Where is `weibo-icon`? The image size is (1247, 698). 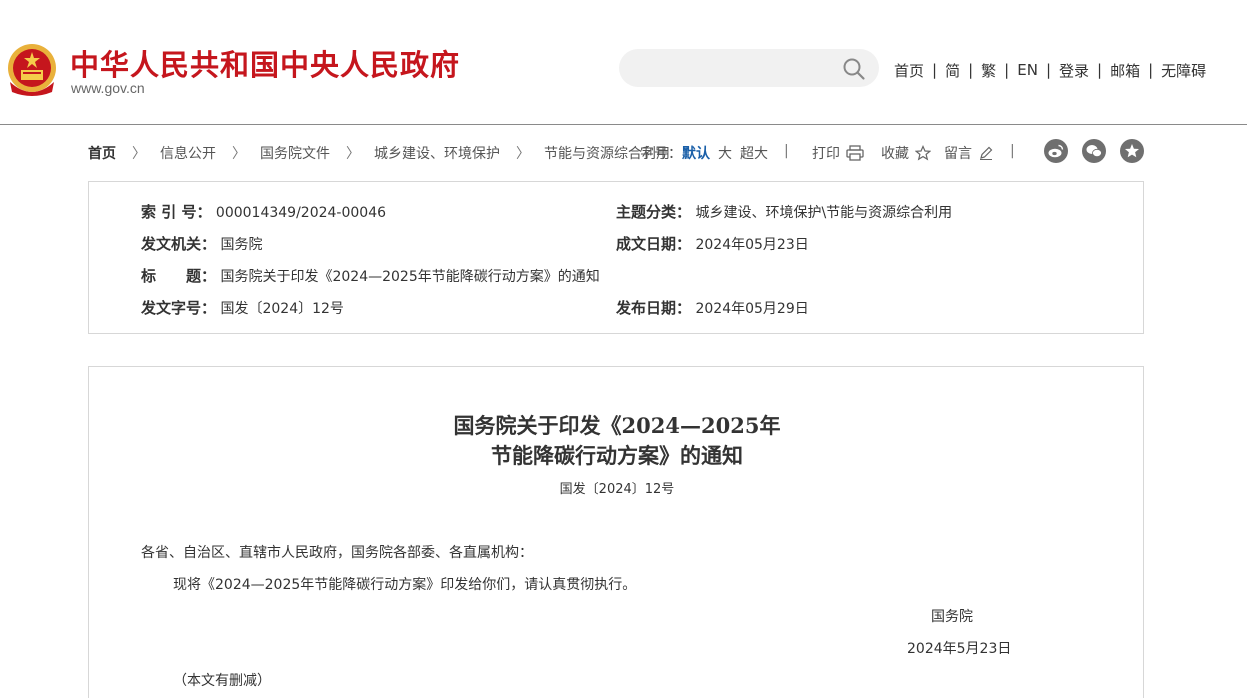 weibo-icon is located at coordinates (1056, 151).